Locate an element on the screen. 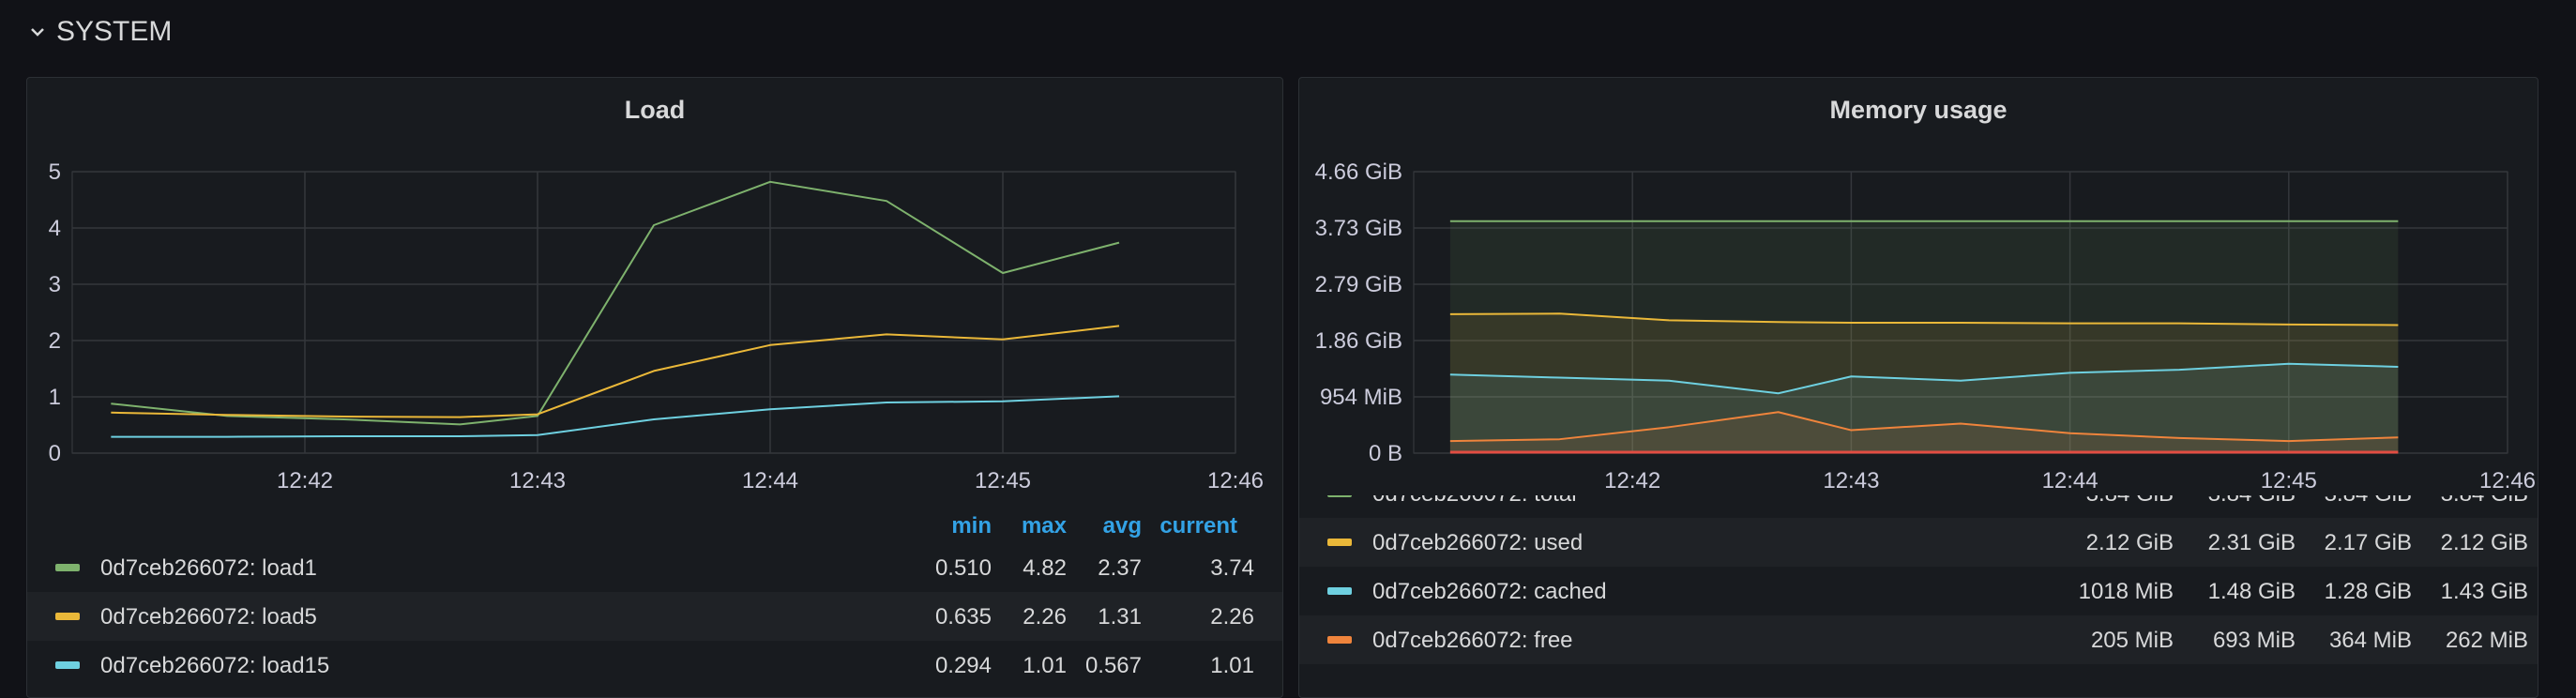  legend-series-name: 0d7ceb266072: load5 is located at coordinates (208, 617).